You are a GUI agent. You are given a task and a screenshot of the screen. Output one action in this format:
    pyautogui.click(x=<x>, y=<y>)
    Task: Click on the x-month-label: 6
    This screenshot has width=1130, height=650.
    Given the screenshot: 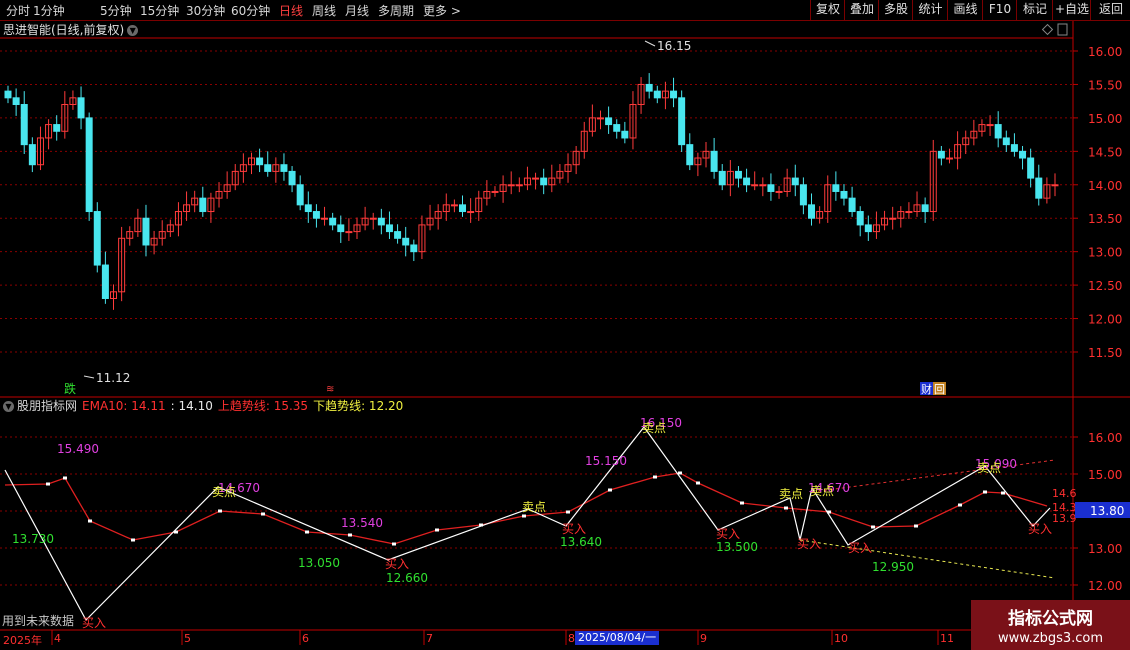 What is the action you would take?
    pyautogui.click(x=305, y=638)
    